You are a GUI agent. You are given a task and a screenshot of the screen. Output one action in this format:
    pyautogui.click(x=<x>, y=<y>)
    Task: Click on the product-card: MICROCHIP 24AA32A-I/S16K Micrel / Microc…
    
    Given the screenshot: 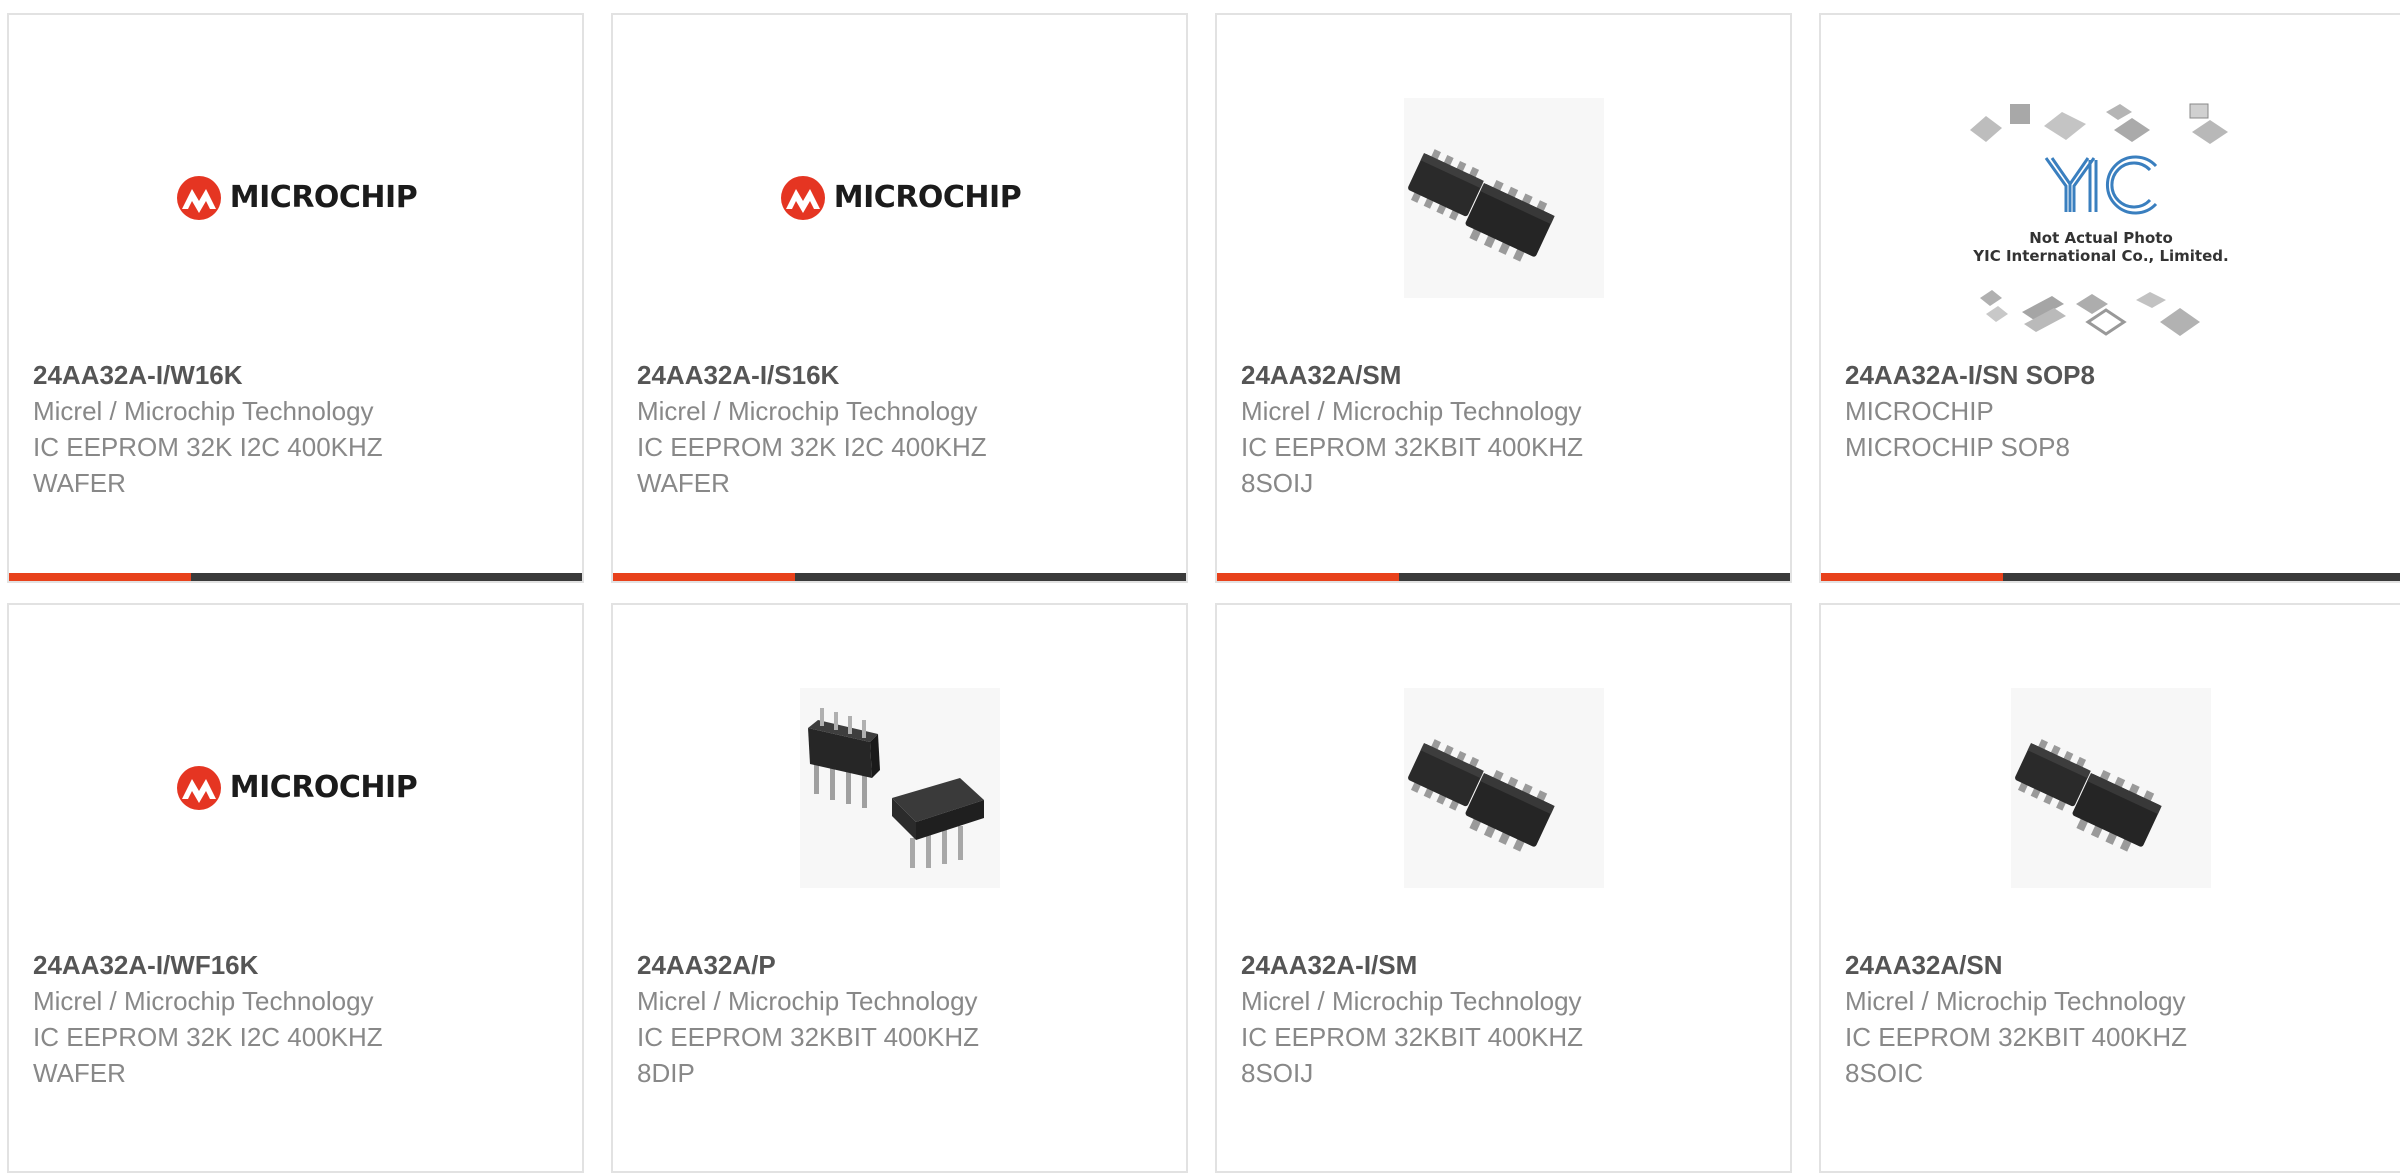 What is the action you would take?
    pyautogui.click(x=899, y=298)
    